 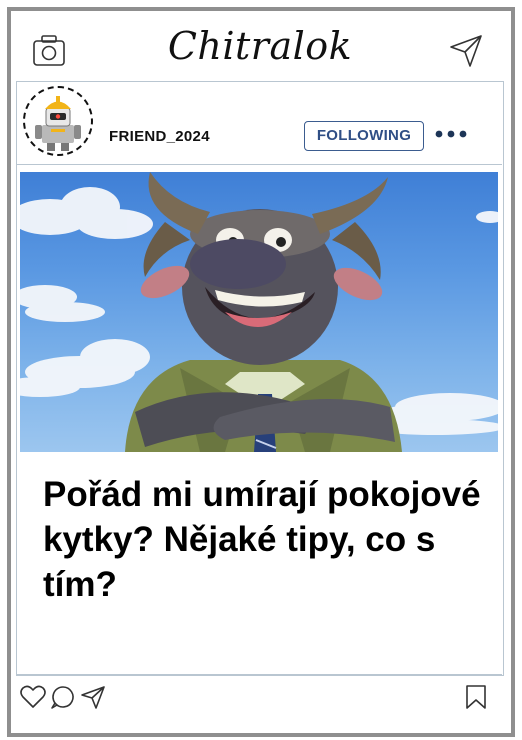 I want to click on send-icon, so click(x=466, y=51).